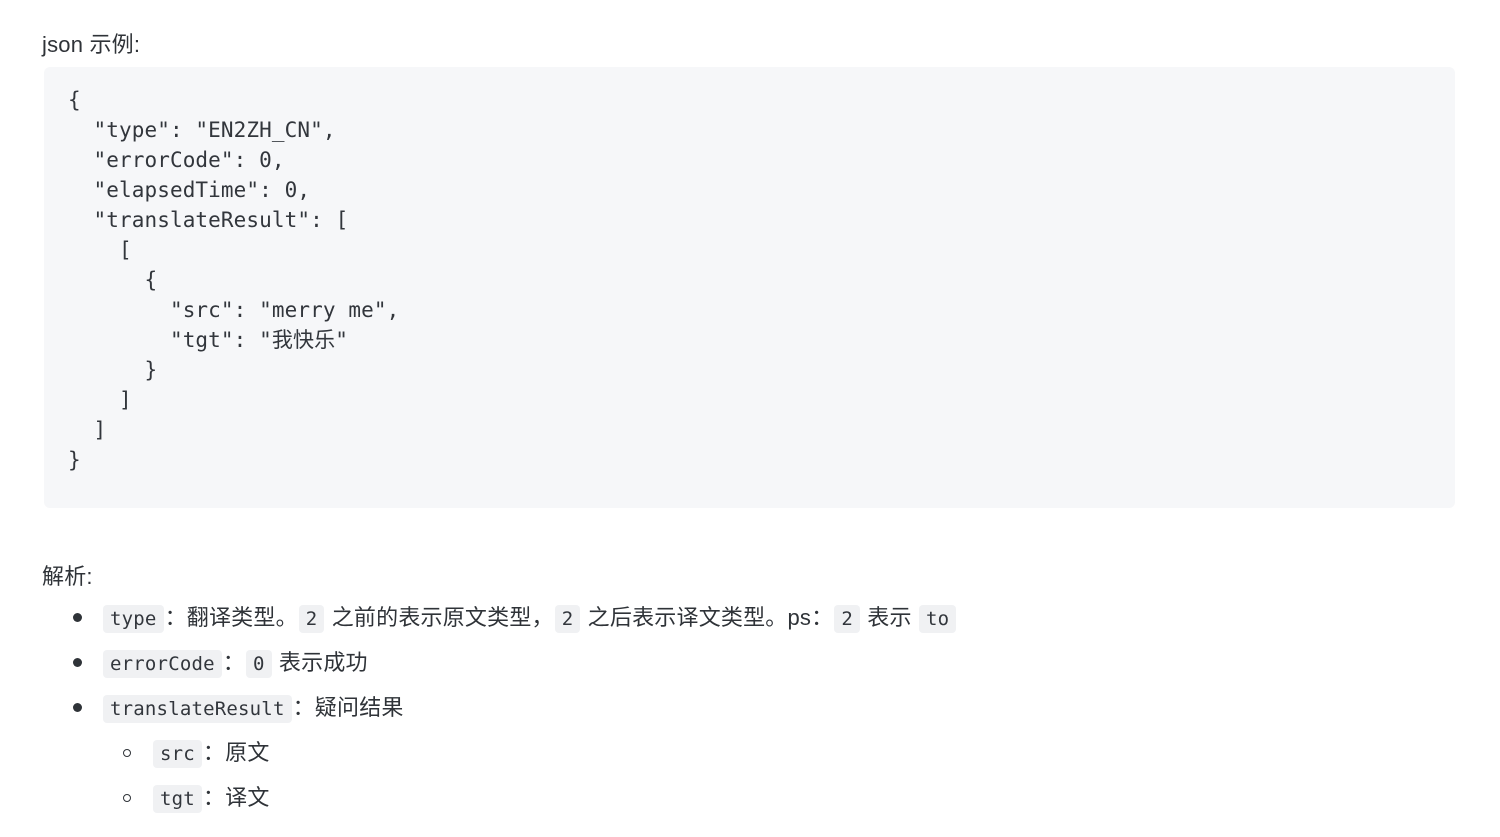 This screenshot has width=1500, height=837. I want to click on inline-code-chip: tgt, so click(177, 799).